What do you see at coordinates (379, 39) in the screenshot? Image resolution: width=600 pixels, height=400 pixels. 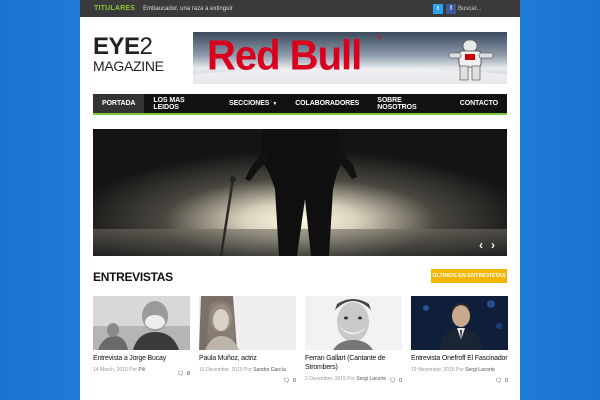 I see `banner-registered: ®` at bounding box center [379, 39].